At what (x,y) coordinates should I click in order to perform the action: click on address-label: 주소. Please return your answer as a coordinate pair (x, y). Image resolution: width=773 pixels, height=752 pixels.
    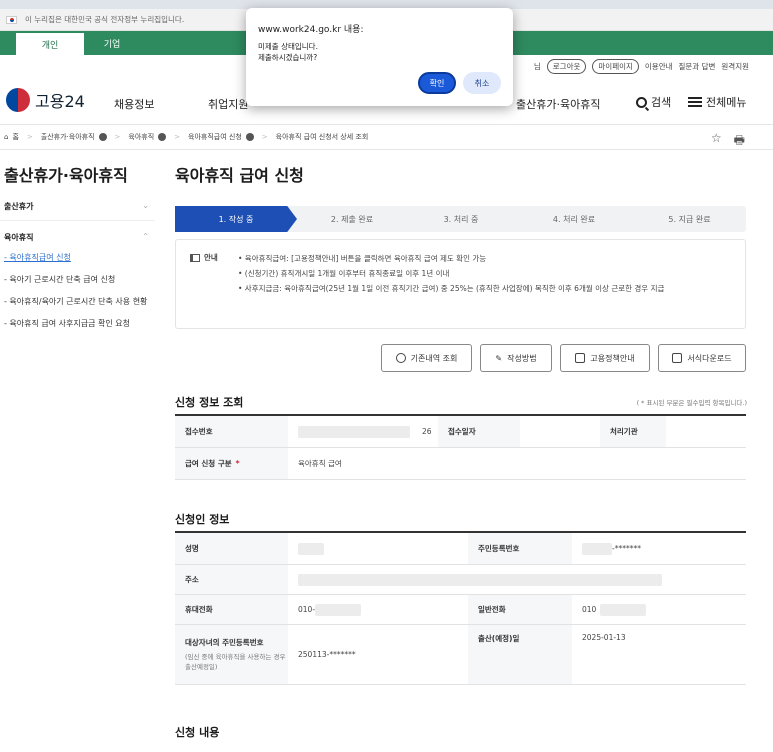
    Looking at the image, I should click on (231, 579).